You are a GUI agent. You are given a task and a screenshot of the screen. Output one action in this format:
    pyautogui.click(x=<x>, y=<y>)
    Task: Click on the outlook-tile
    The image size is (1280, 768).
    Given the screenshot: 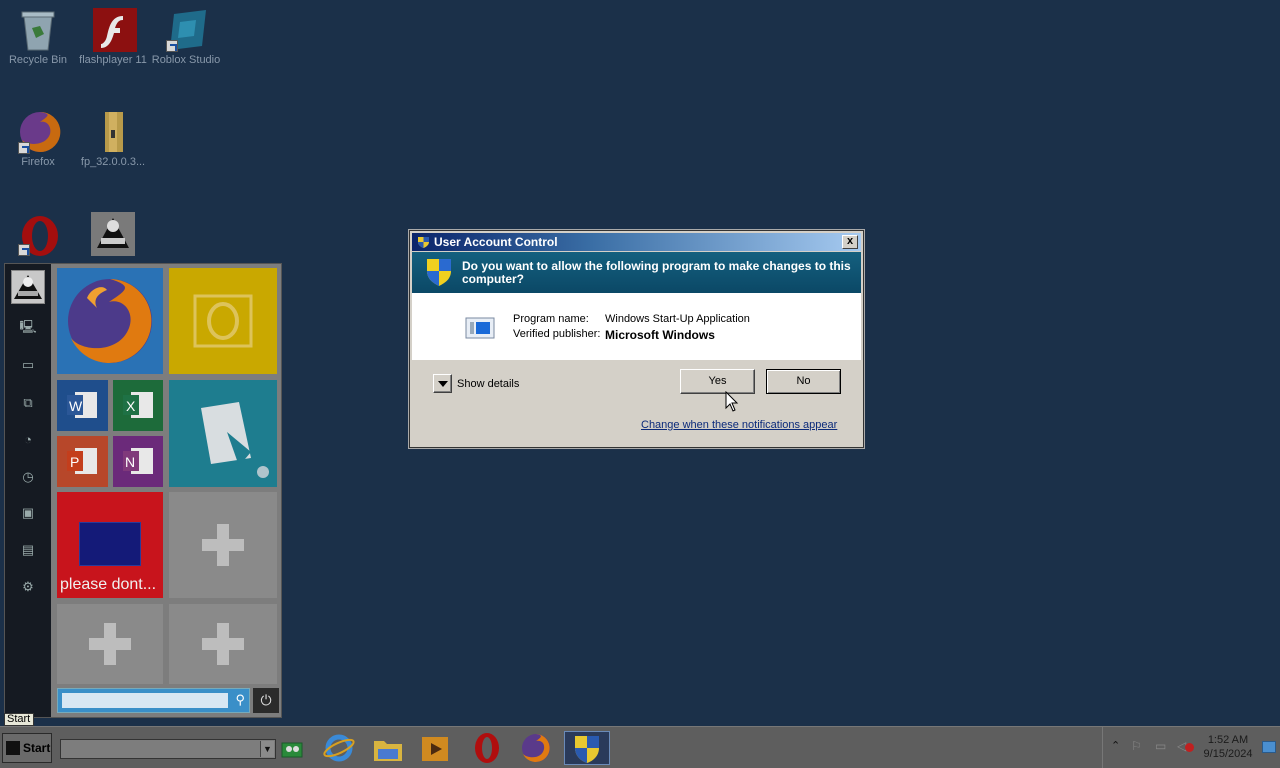 What is the action you would take?
    pyautogui.click(x=223, y=321)
    